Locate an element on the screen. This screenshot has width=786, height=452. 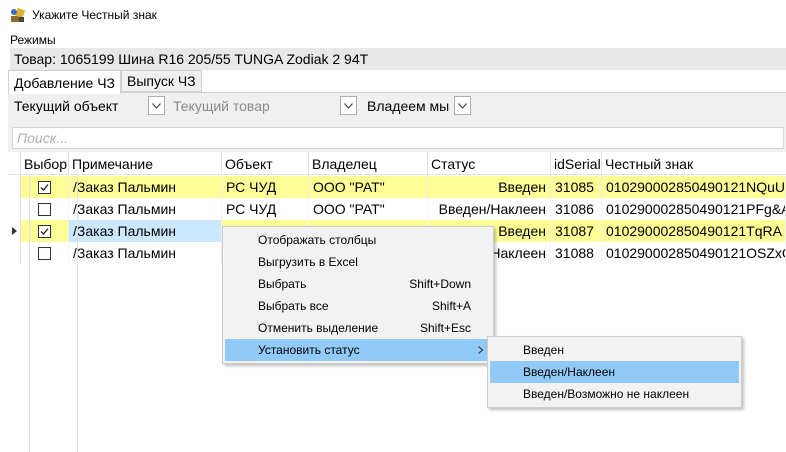
submenu-item-entered-applied: Введен/Наклеен is located at coordinates (614, 372).